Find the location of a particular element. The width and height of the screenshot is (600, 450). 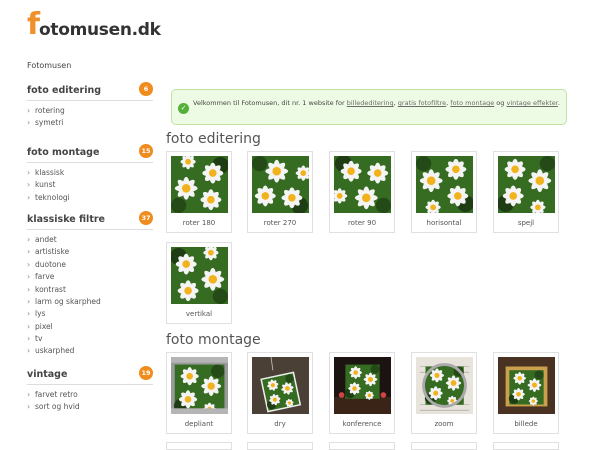

sidebar-list: rotering symetri is located at coordinates (90, 117).